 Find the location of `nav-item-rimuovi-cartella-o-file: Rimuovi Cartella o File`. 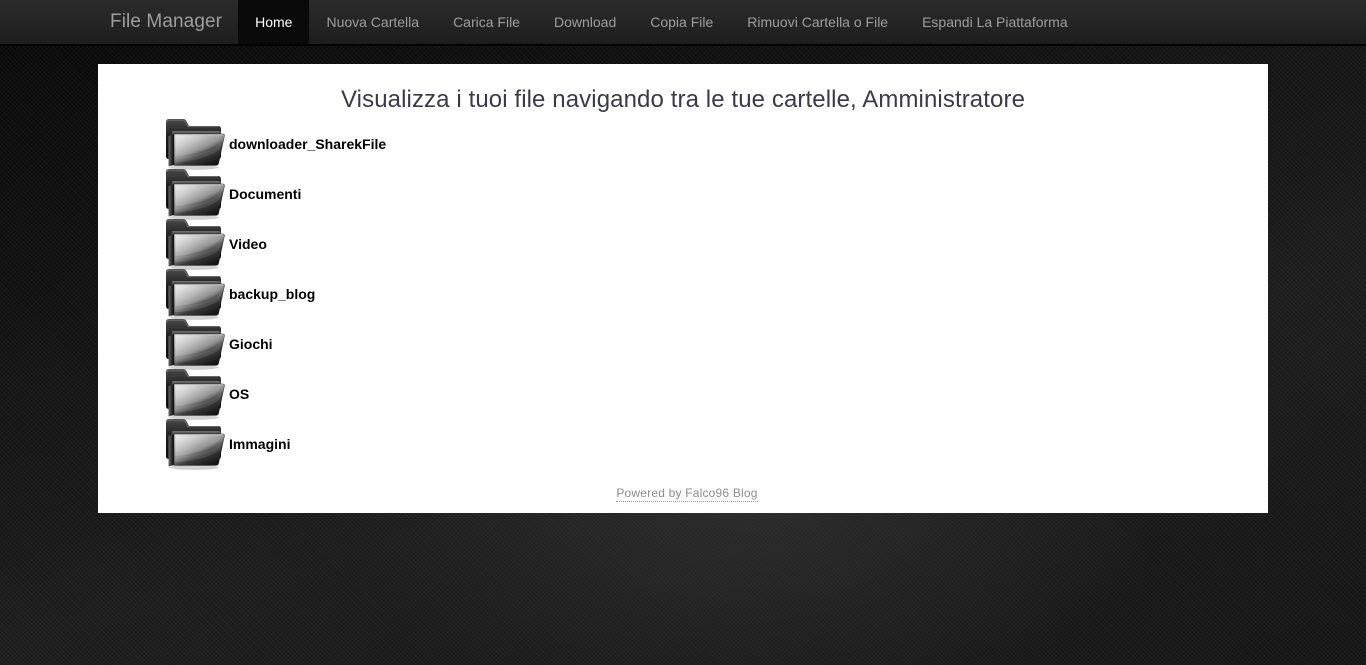

nav-item-rimuovi-cartella-o-file: Rimuovi Cartella o File is located at coordinates (817, 22).